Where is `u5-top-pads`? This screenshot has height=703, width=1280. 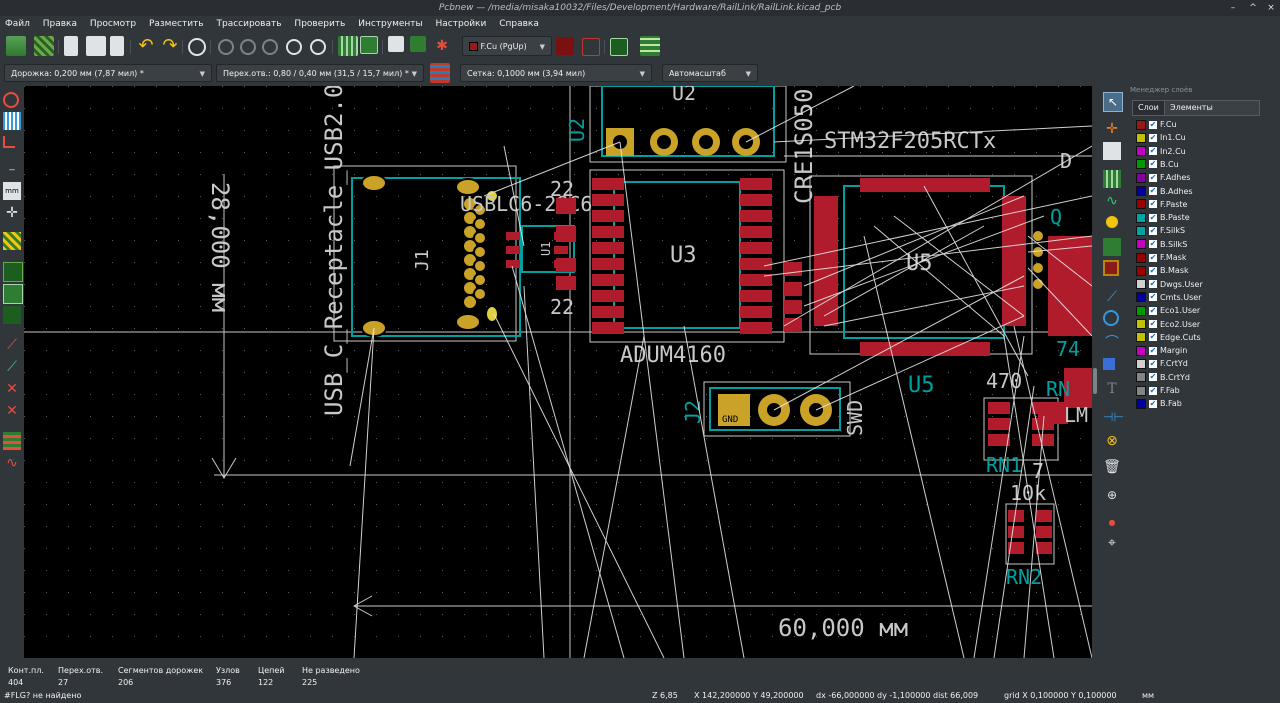 u5-top-pads is located at coordinates (925, 185).